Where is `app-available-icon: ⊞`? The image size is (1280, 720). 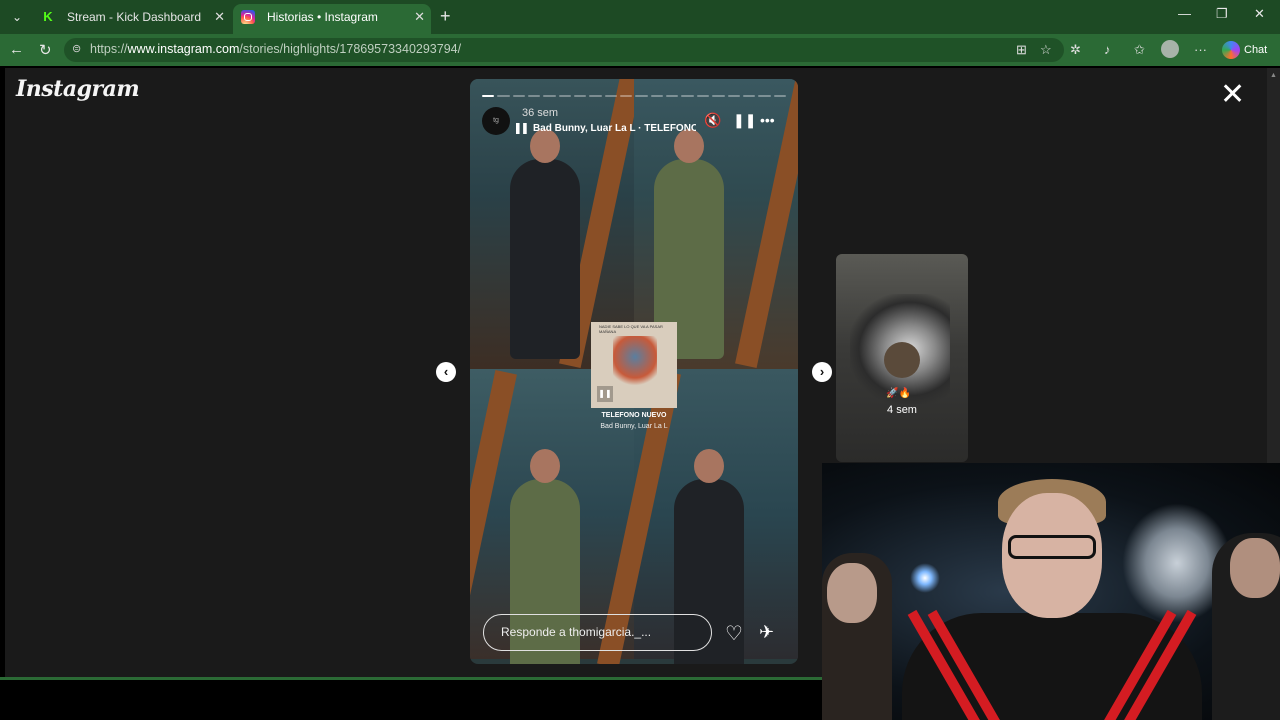
app-available-icon: ⊞ is located at coordinates (1021, 50).